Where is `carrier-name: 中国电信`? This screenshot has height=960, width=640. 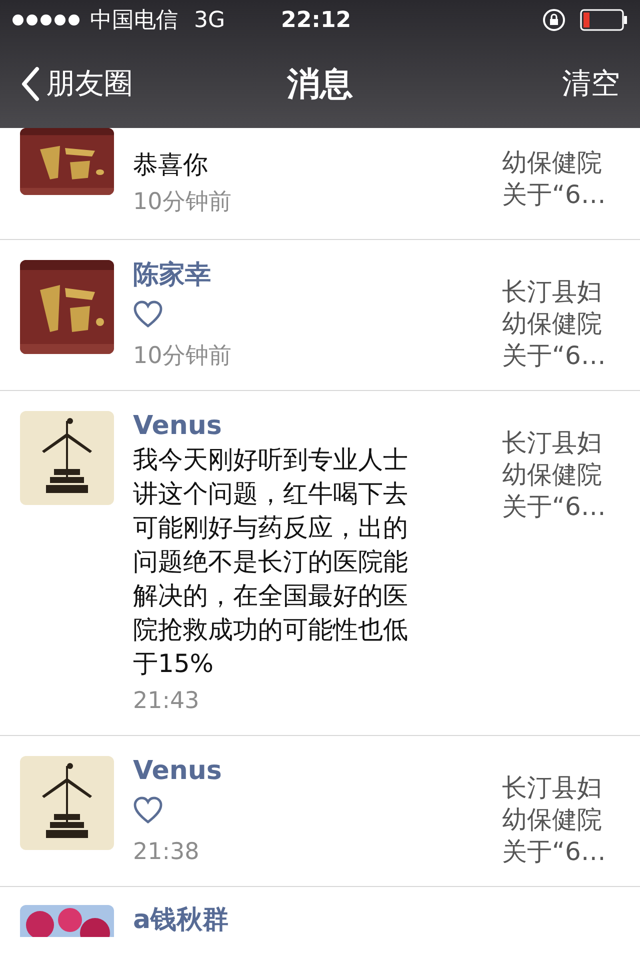 carrier-name: 中国电信 is located at coordinates (134, 20).